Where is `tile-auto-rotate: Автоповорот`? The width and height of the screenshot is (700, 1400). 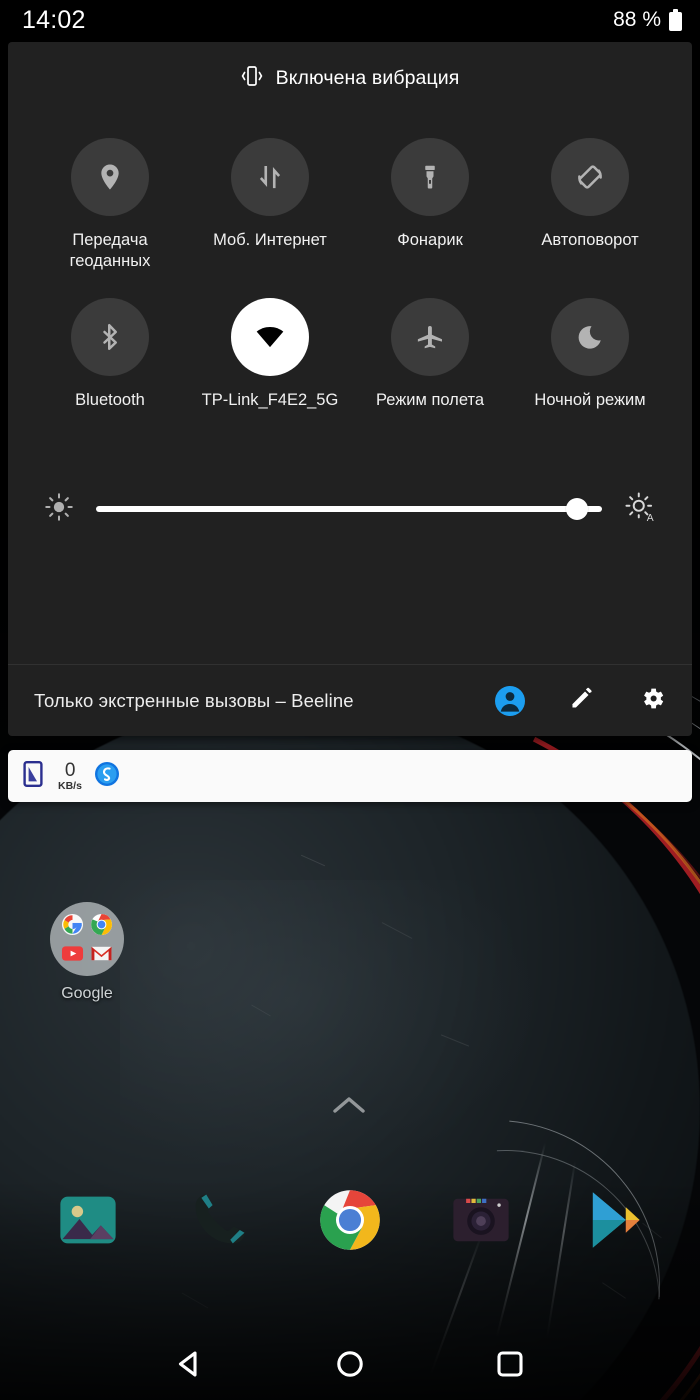
tile-auto-rotate: Автоповорот is located at coordinates (590, 205).